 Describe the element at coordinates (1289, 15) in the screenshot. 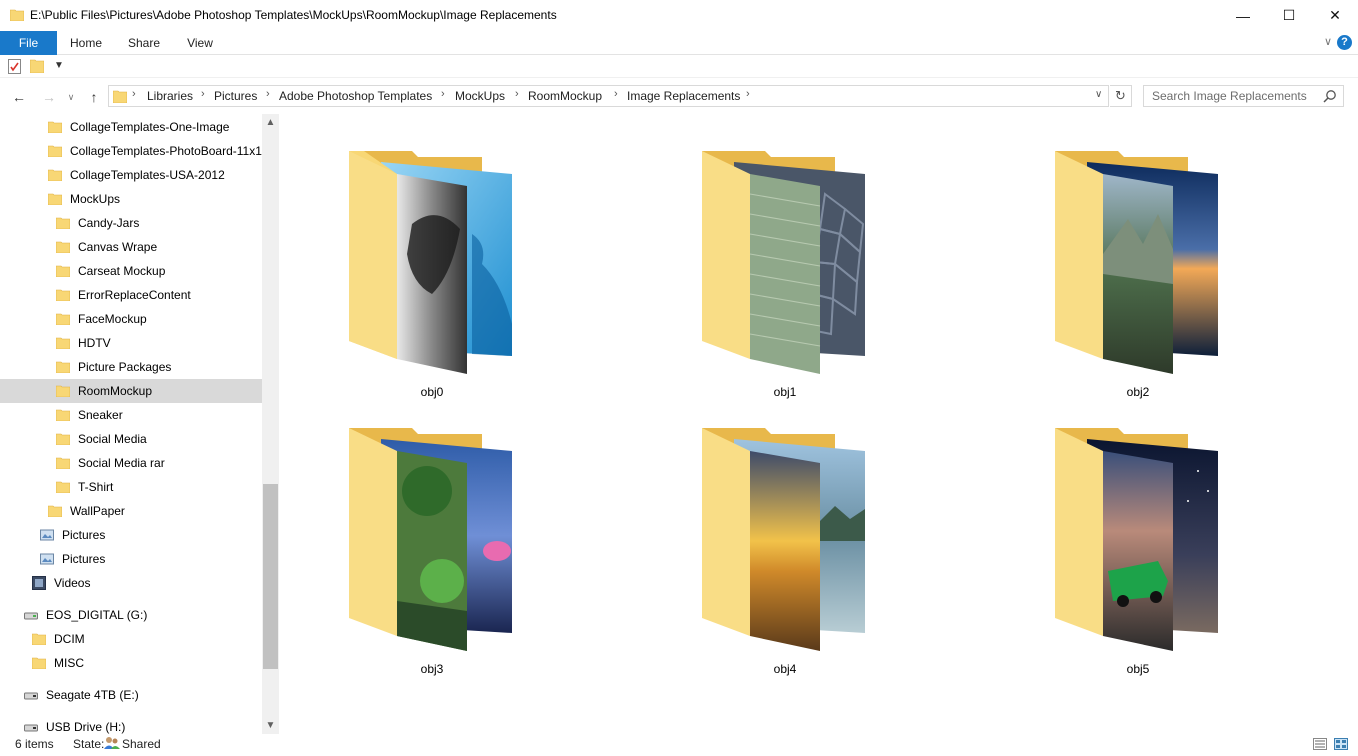

I see `maximize-button: ☐` at that location.